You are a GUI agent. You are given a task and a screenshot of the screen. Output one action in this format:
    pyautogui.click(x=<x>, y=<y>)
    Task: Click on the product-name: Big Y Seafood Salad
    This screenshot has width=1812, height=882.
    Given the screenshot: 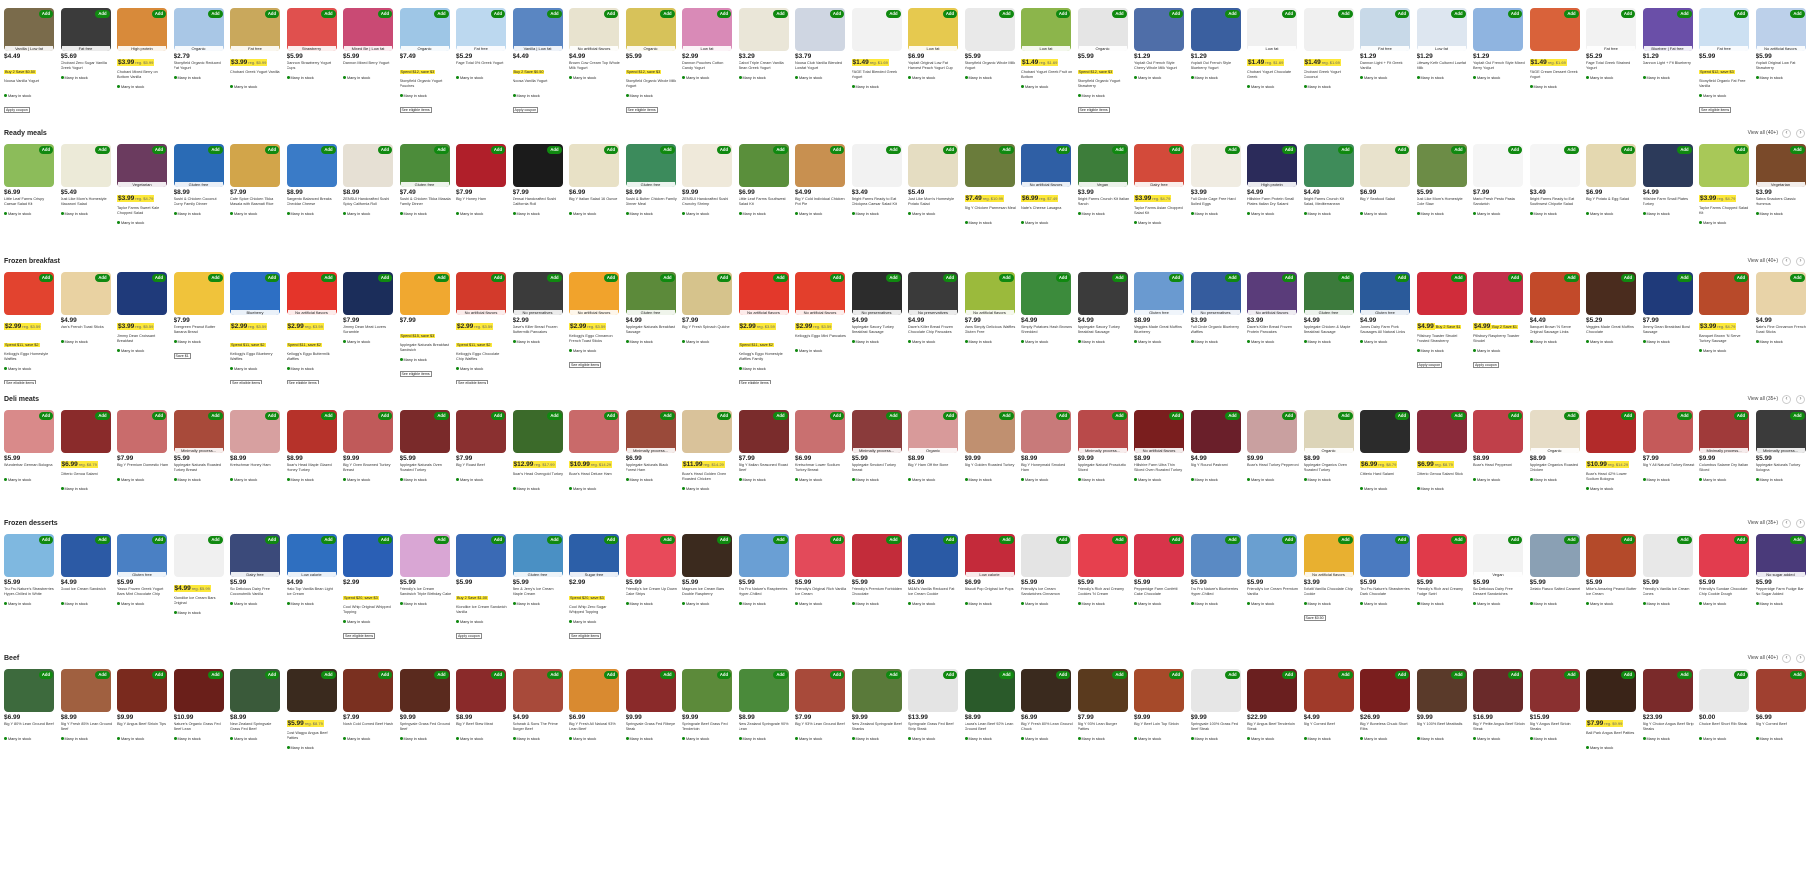 What is the action you would take?
    pyautogui.click(x=1386, y=204)
    